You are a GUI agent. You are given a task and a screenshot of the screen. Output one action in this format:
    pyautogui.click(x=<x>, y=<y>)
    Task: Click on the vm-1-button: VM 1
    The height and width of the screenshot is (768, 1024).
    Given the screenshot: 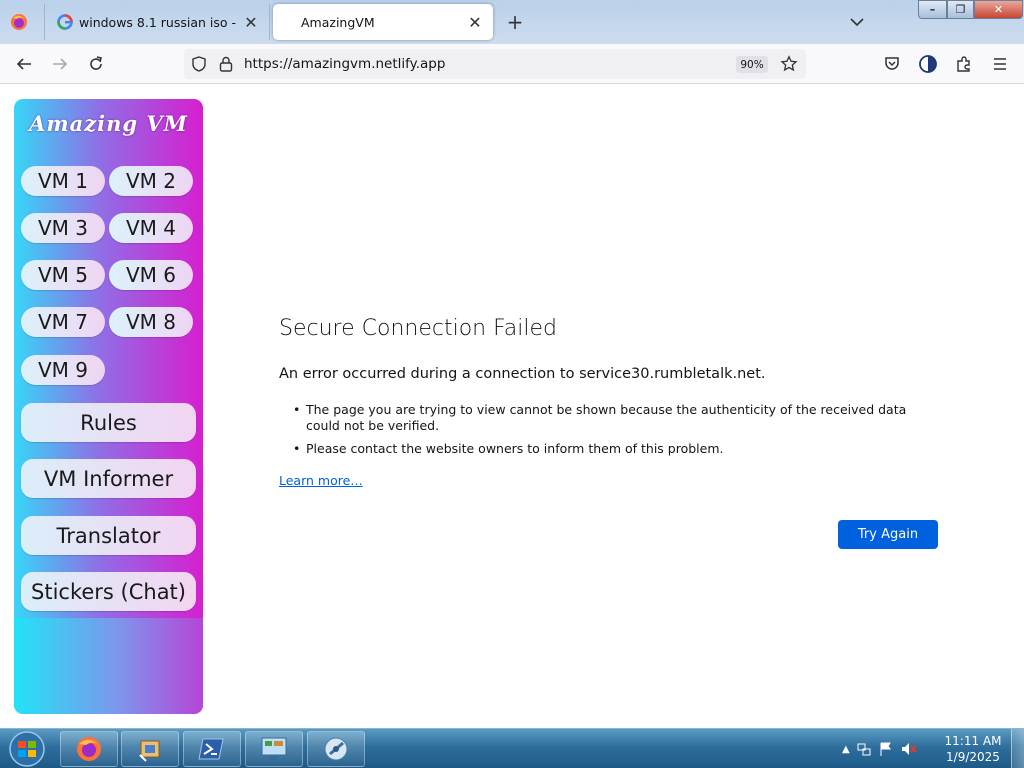 What is the action you would take?
    pyautogui.click(x=63, y=181)
    